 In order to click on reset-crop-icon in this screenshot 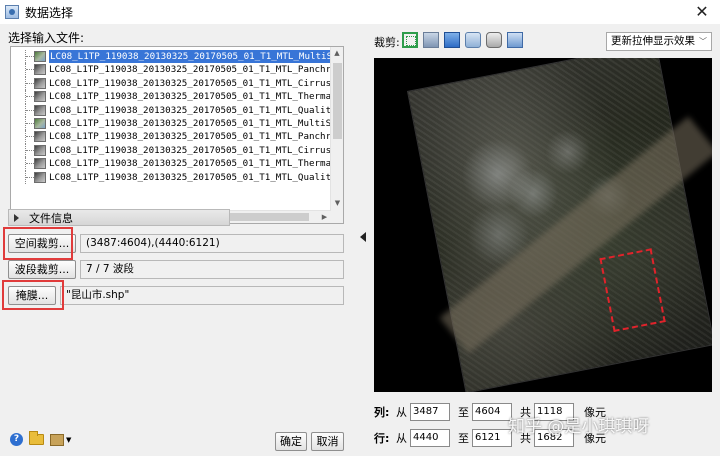, I will do `click(515, 40)`.